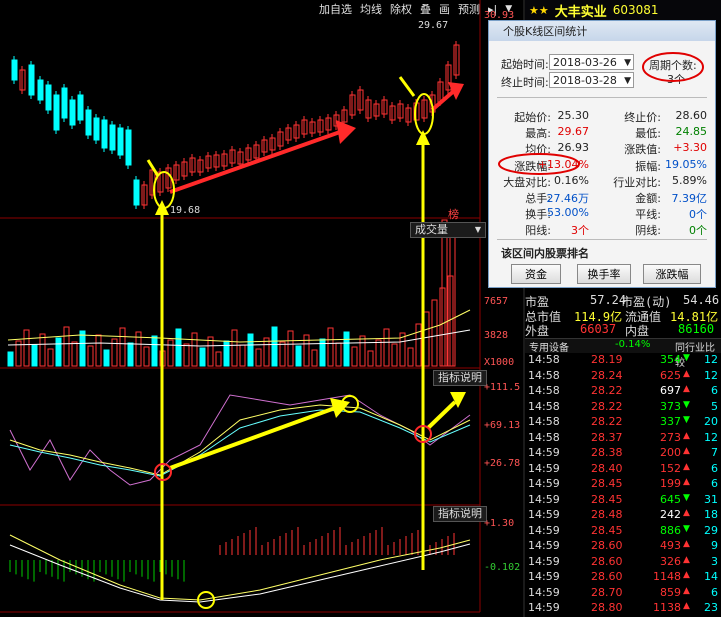  I want to click on stat-label: 阴线:, so click(648, 231).